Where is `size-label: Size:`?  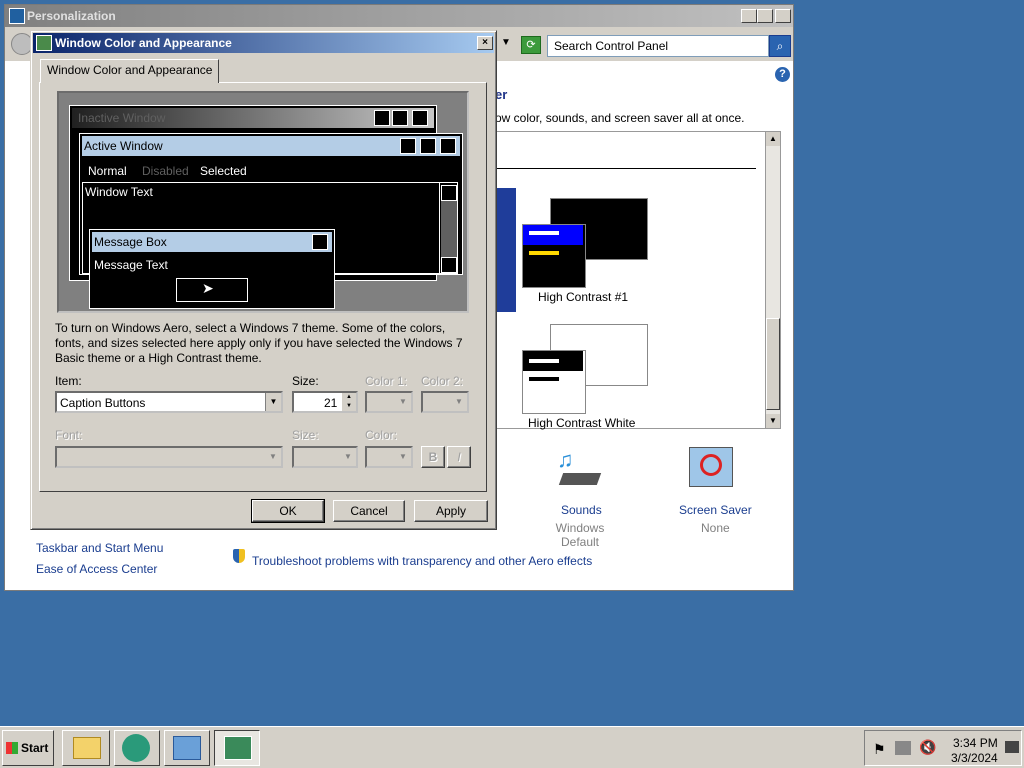 size-label: Size: is located at coordinates (305, 381).